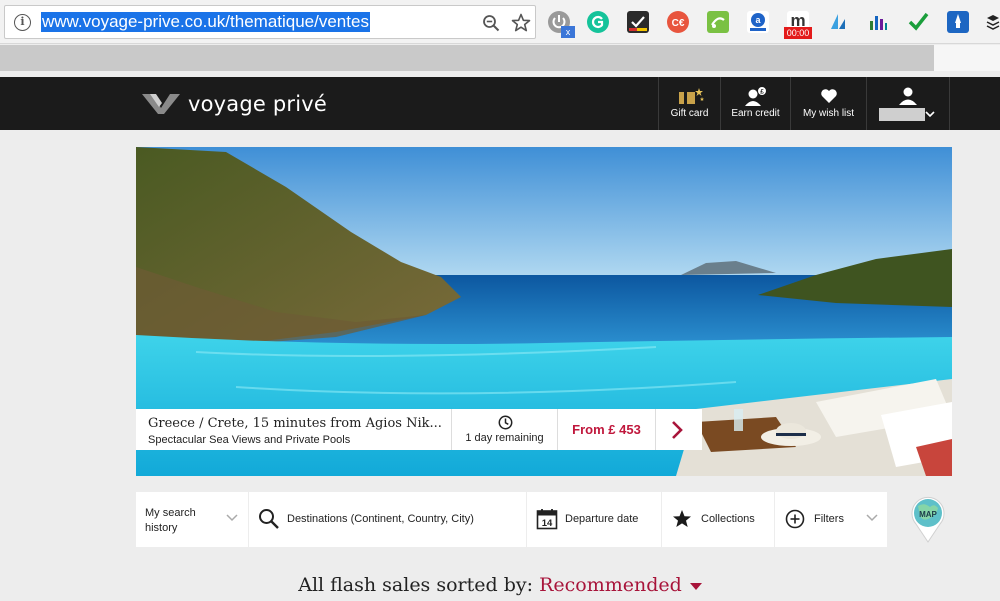 Image resolution: width=1000 pixels, height=601 pixels. I want to click on filters-label: Filters, so click(829, 519).